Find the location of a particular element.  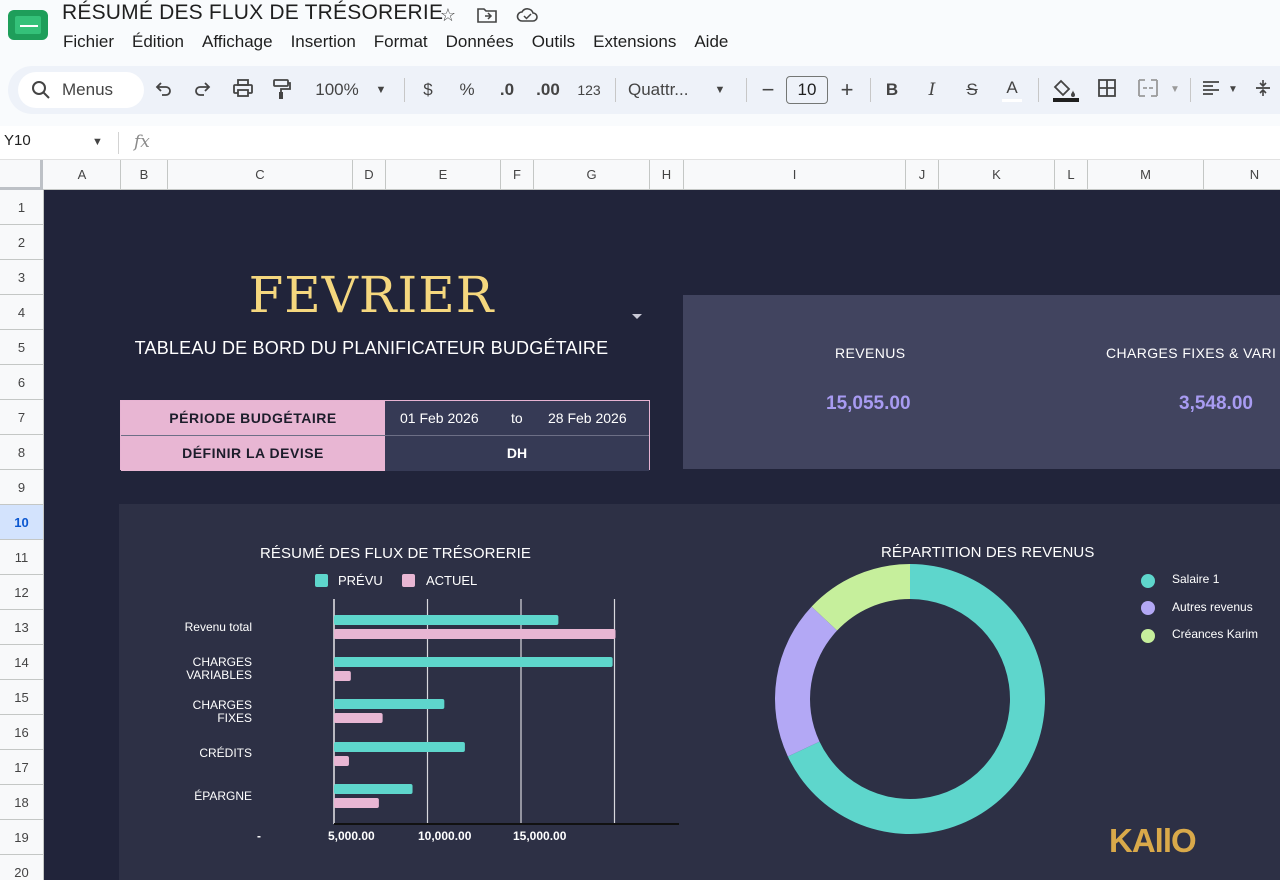

menu-donnees: Données is located at coordinates (480, 42).